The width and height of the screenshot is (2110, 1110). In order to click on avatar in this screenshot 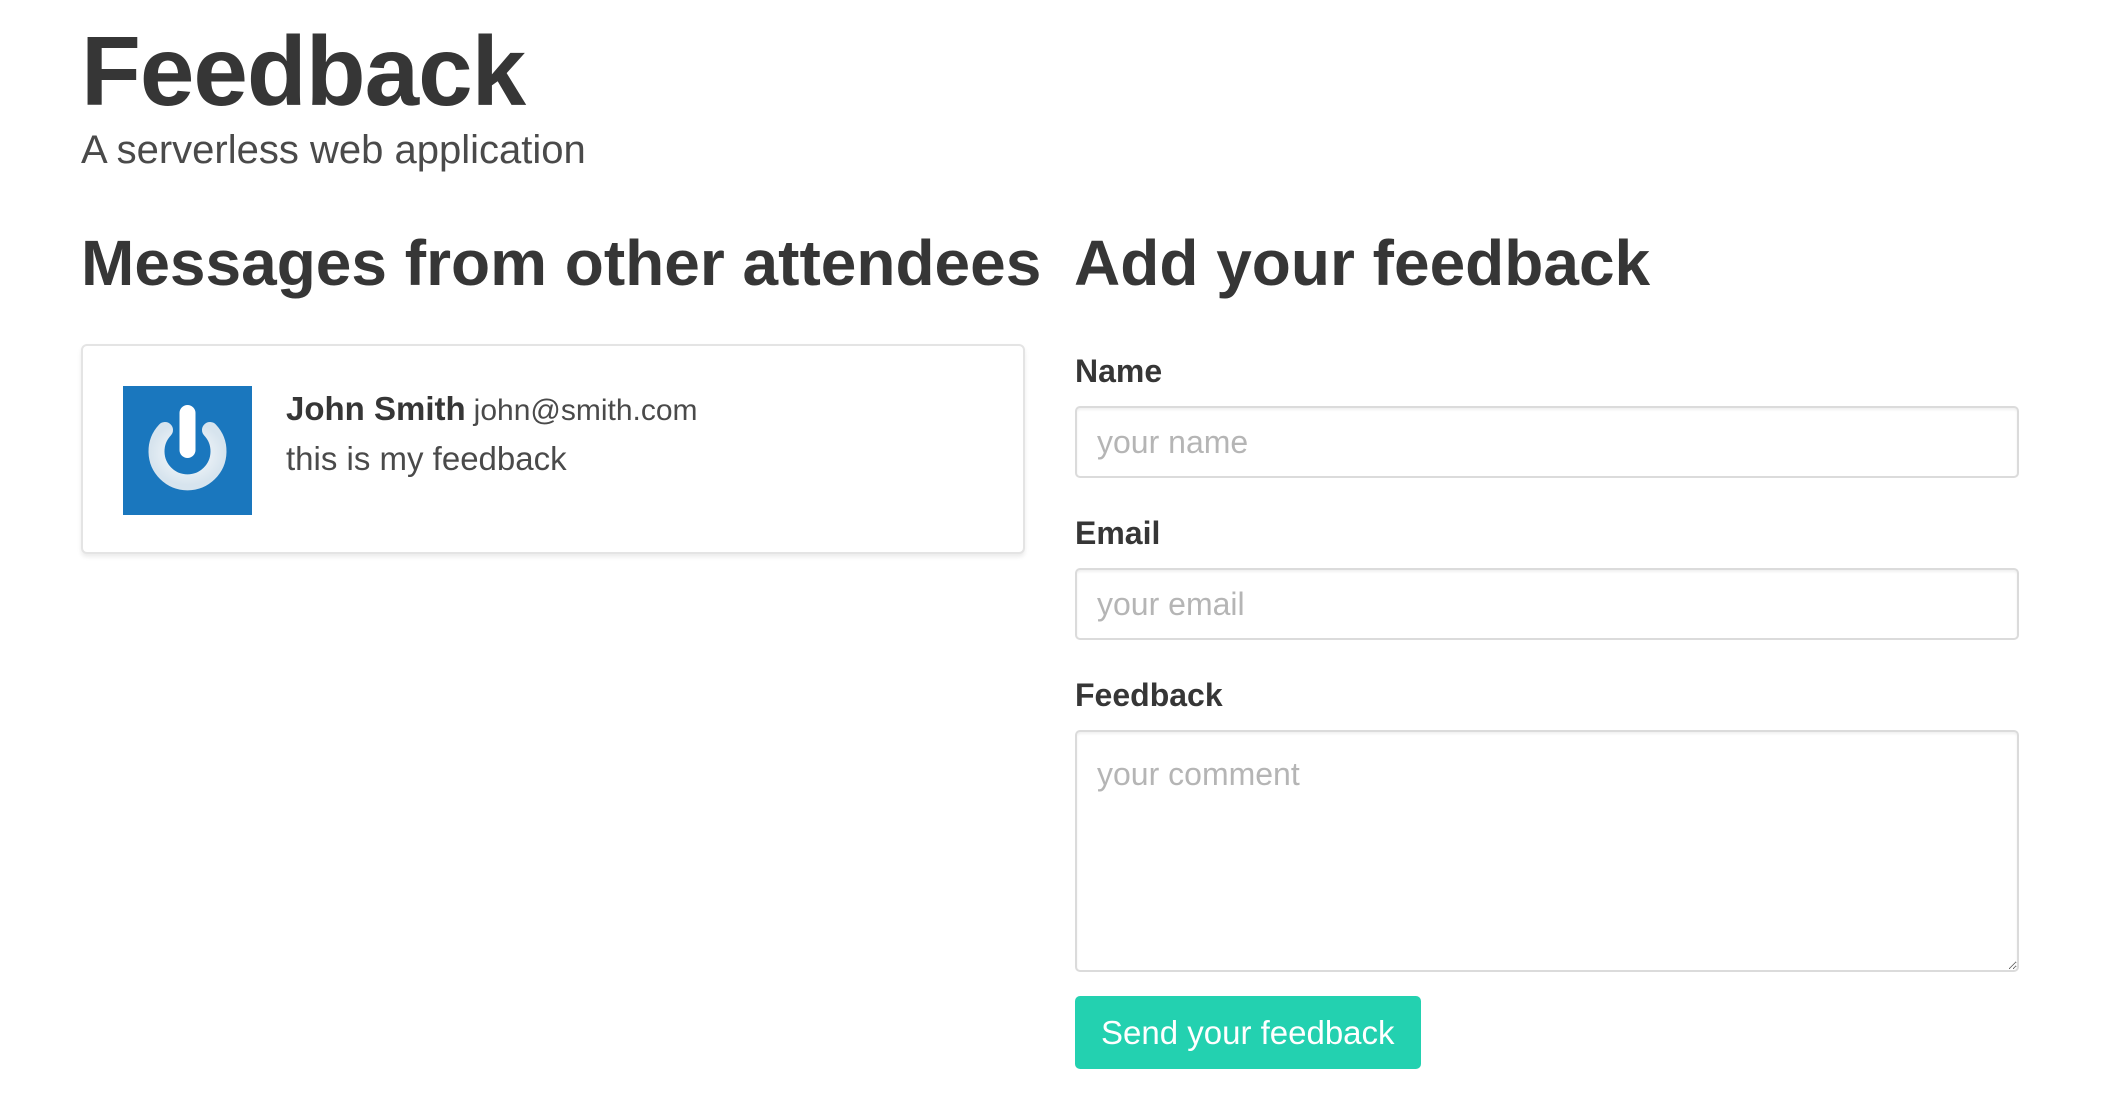, I will do `click(187, 450)`.